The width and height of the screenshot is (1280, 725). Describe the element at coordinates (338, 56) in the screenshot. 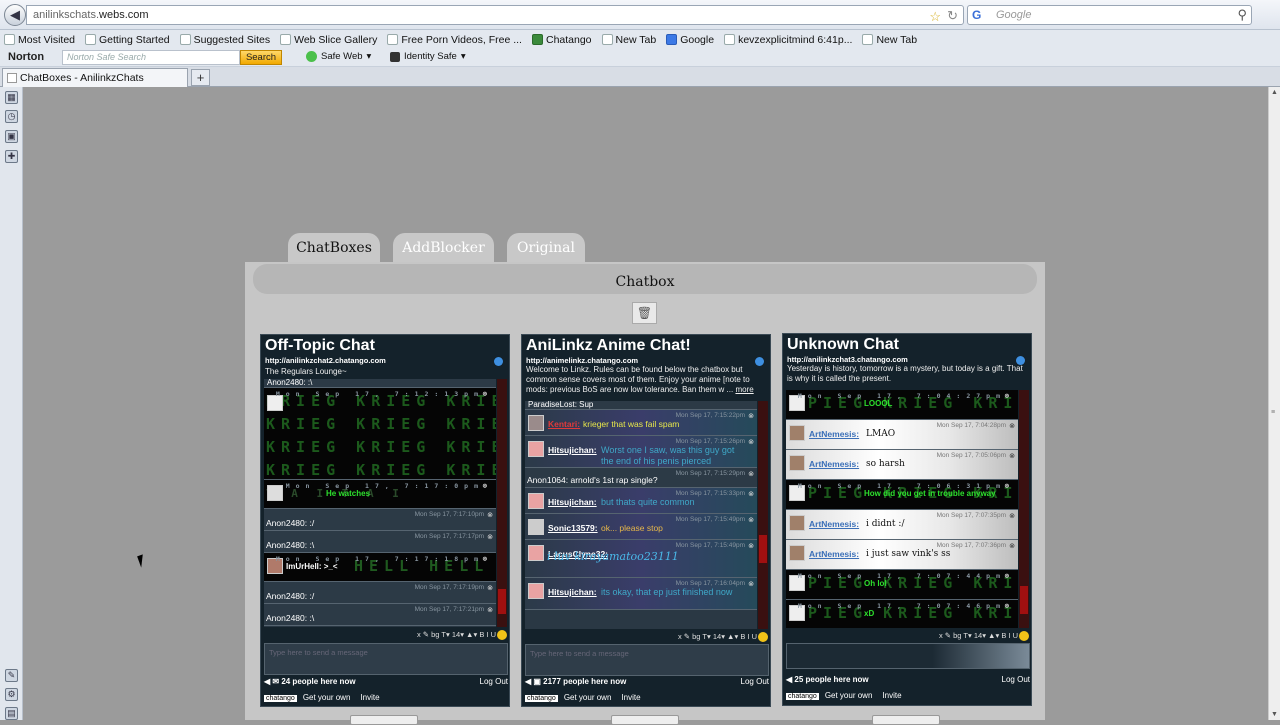

I see `safe-web-menu: Safe Web ▾` at that location.